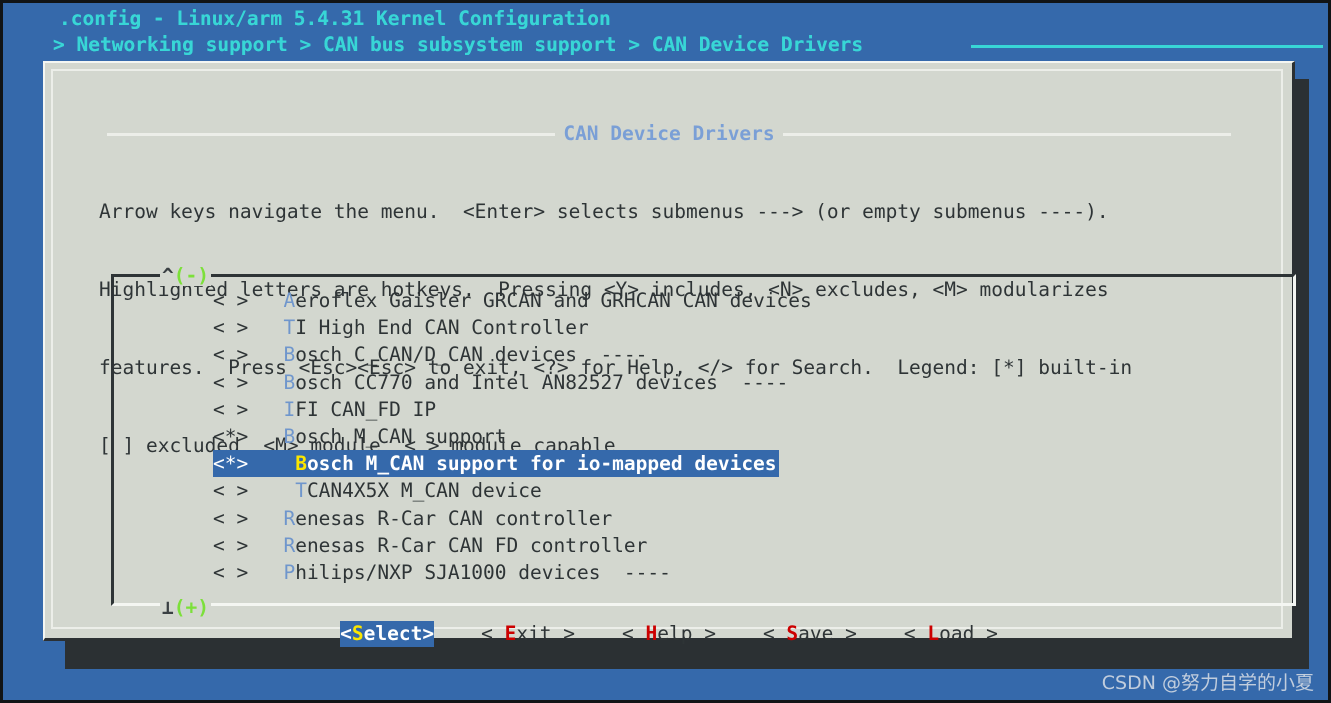 The image size is (1331, 703). Describe the element at coordinates (933, 633) in the screenshot. I see `button-hotkey: L` at that location.